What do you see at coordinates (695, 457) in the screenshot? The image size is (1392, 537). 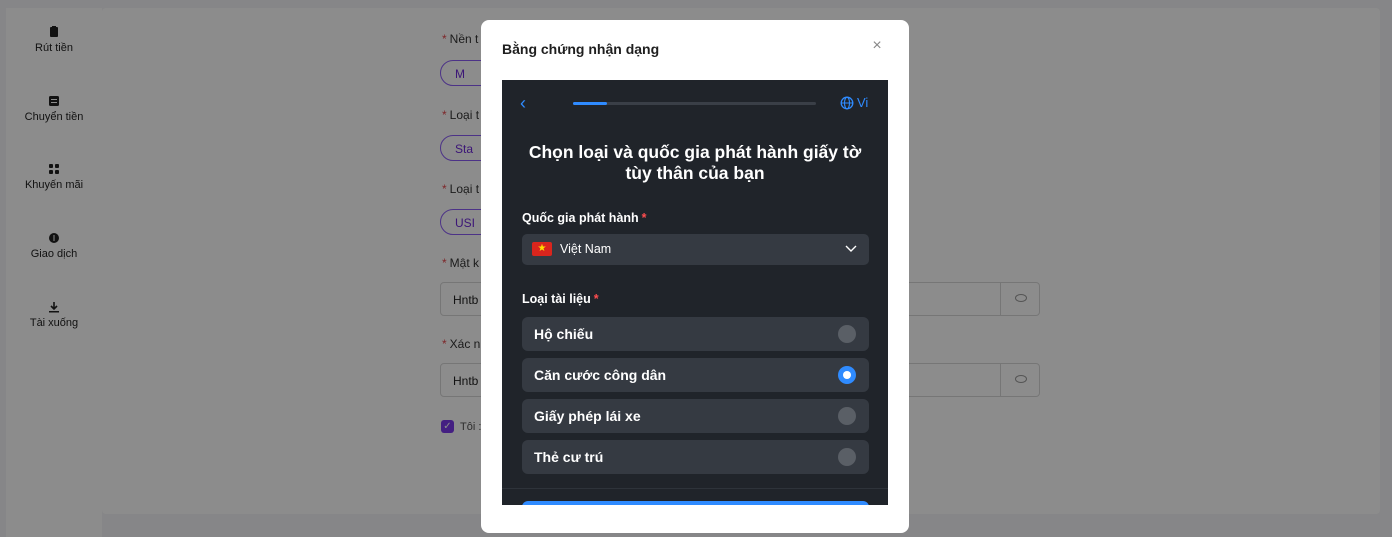 I see `doc-option-residence-card: Thẻ cư trú` at bounding box center [695, 457].